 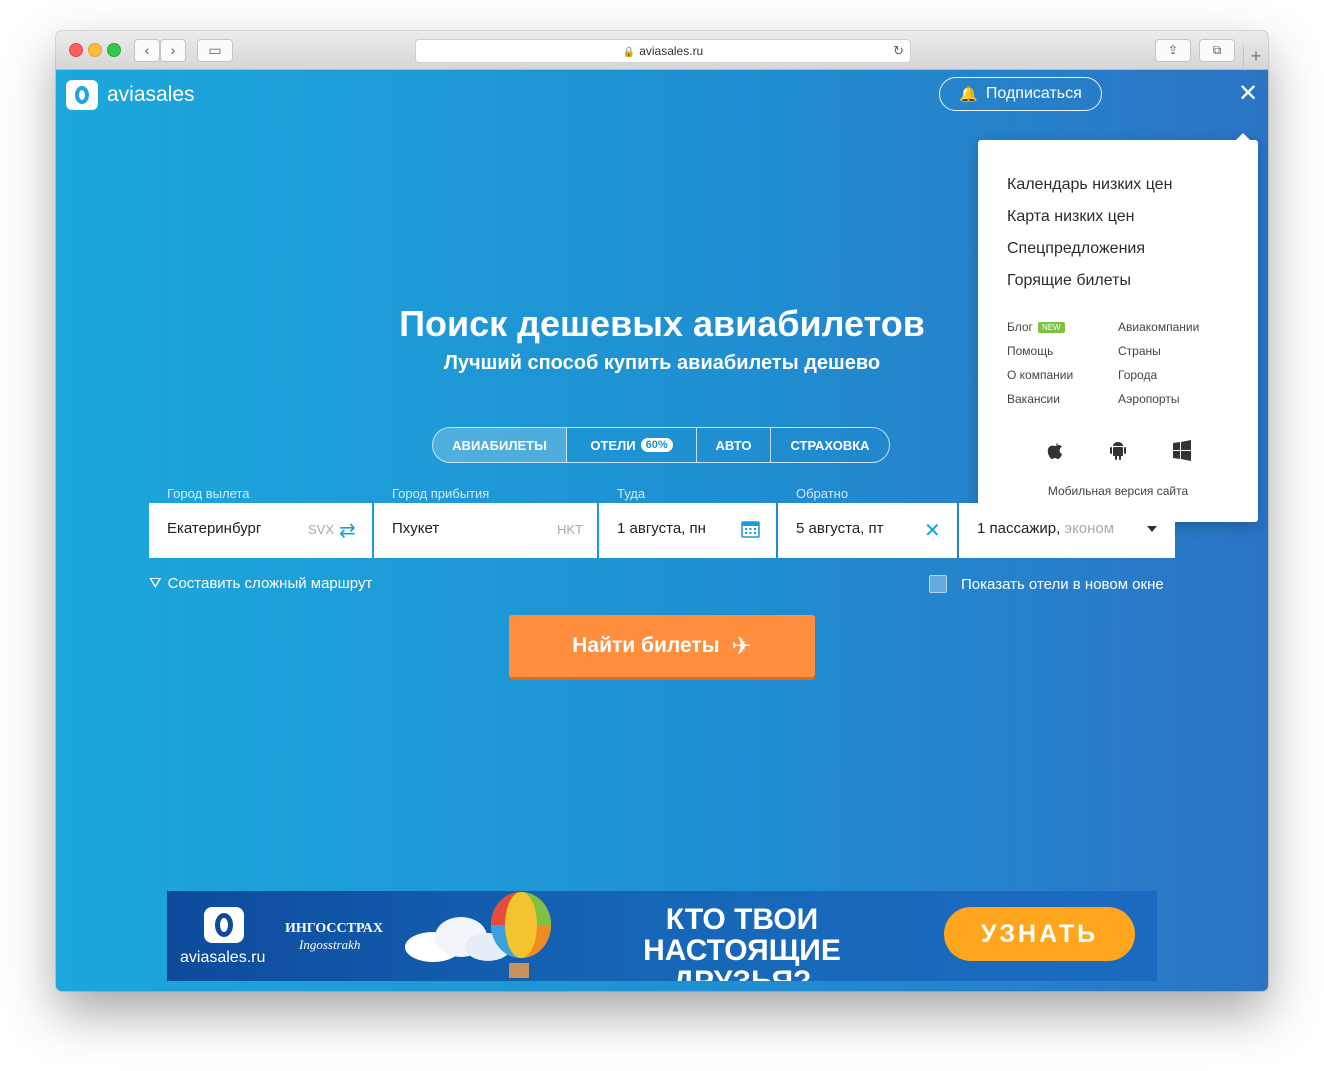 I want to click on tab-flights: АВИАБИЛЕТЫ, so click(x=500, y=445).